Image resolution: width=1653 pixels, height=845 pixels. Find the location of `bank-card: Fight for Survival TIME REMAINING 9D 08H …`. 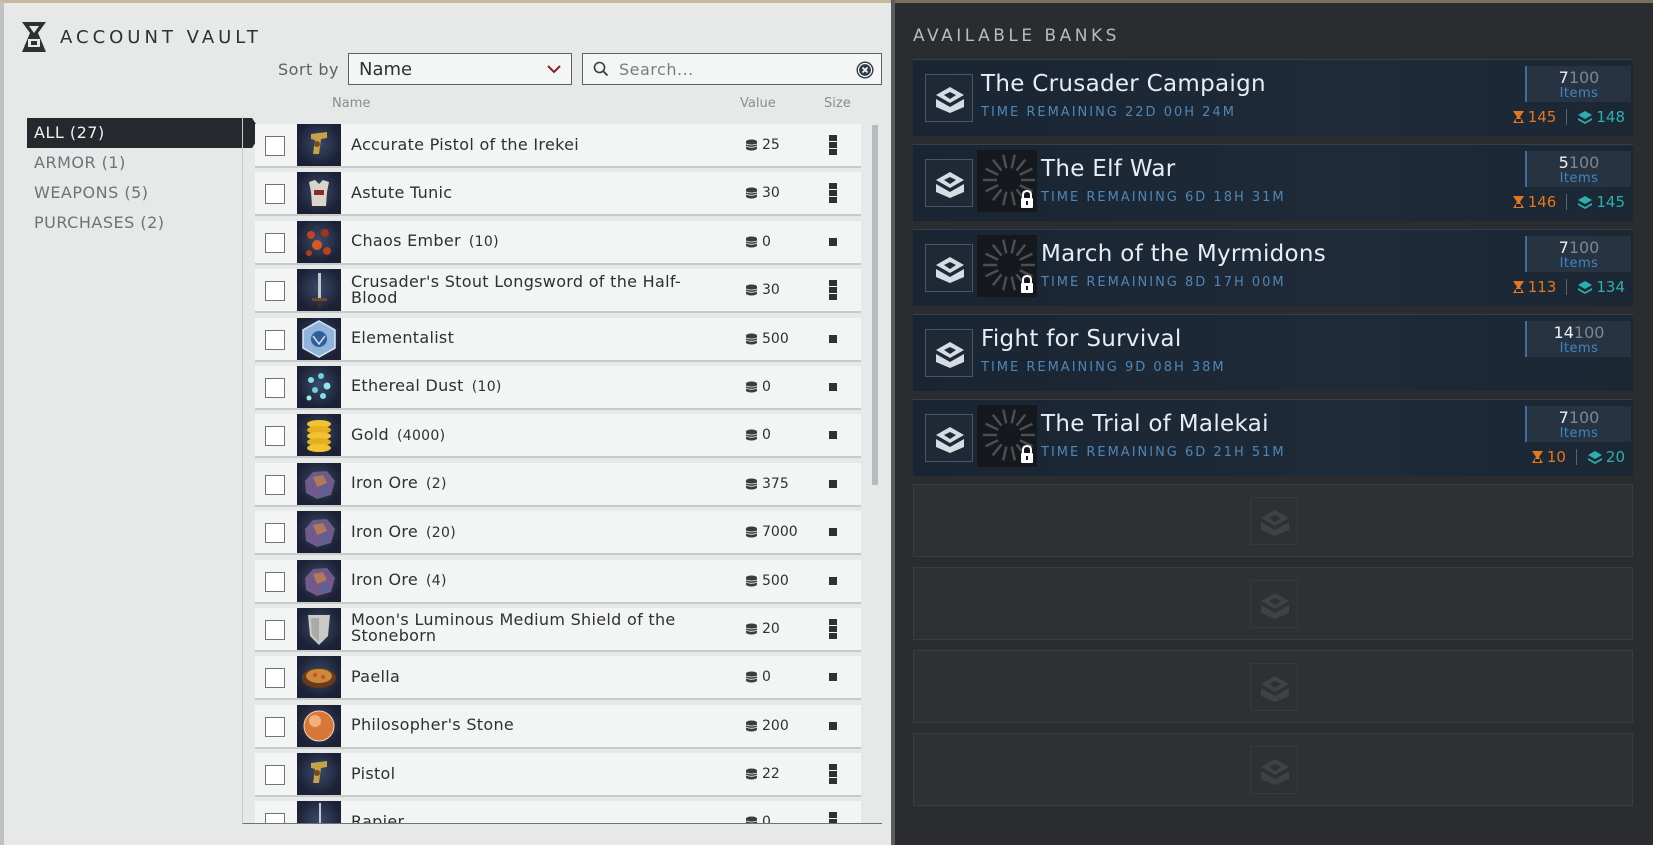

bank-card: Fight for Survival TIME REMAINING 9D 08H … is located at coordinates (1273, 352).